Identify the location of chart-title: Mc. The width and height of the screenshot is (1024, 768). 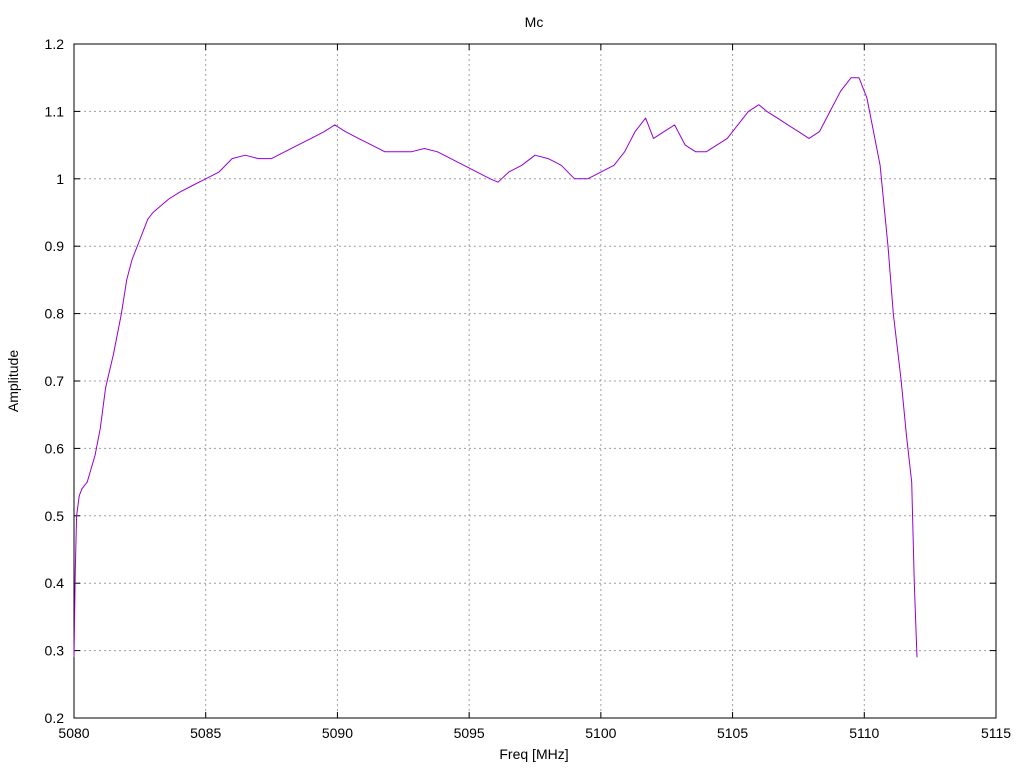
(534, 22).